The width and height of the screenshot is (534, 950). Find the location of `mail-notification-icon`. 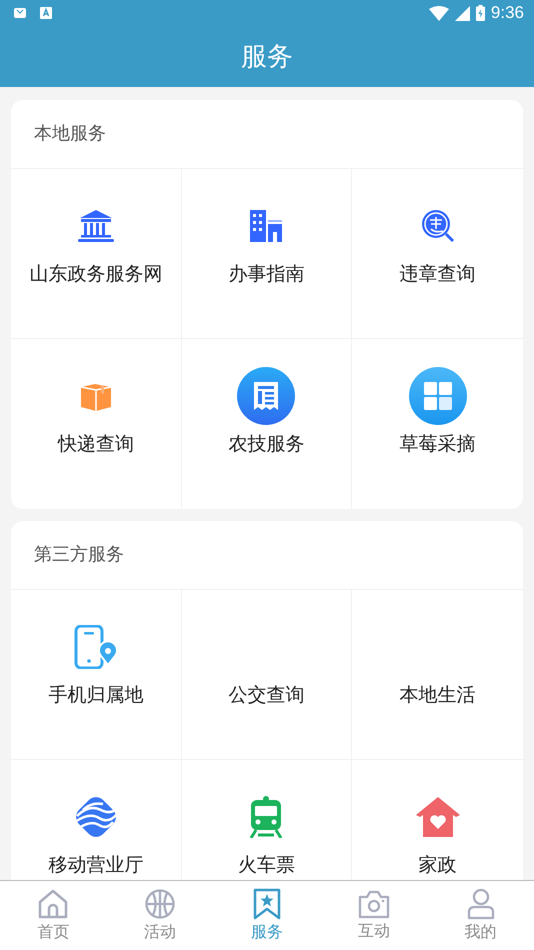

mail-notification-icon is located at coordinates (20, 13).